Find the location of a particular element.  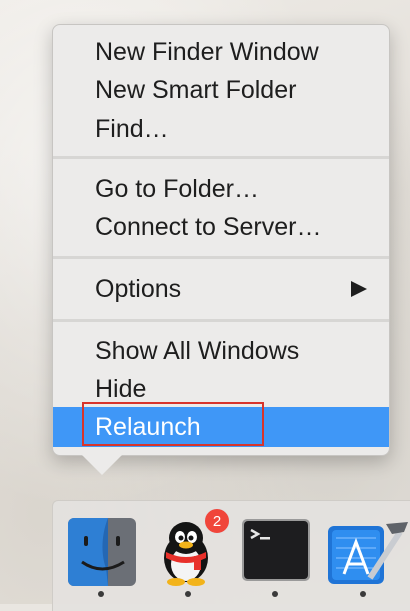

menu-item-show-all-windows: Show All Windows is located at coordinates (221, 351).